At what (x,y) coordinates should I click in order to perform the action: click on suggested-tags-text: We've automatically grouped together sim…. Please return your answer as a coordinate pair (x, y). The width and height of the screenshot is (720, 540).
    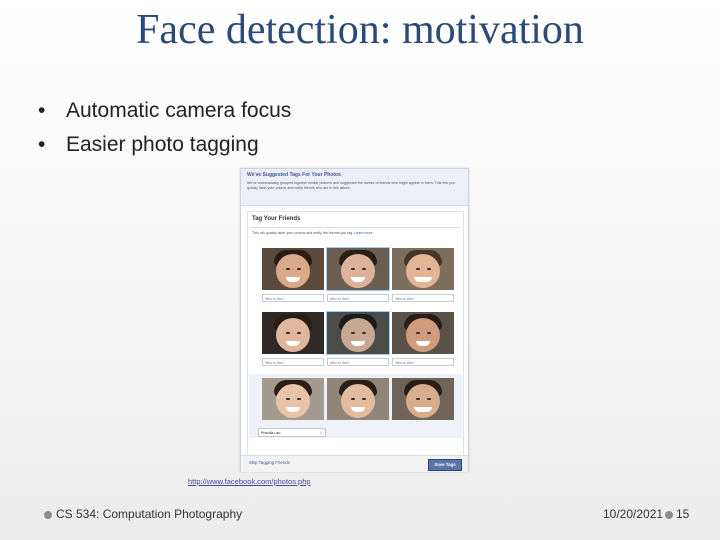
    Looking at the image, I should click on (351, 185).